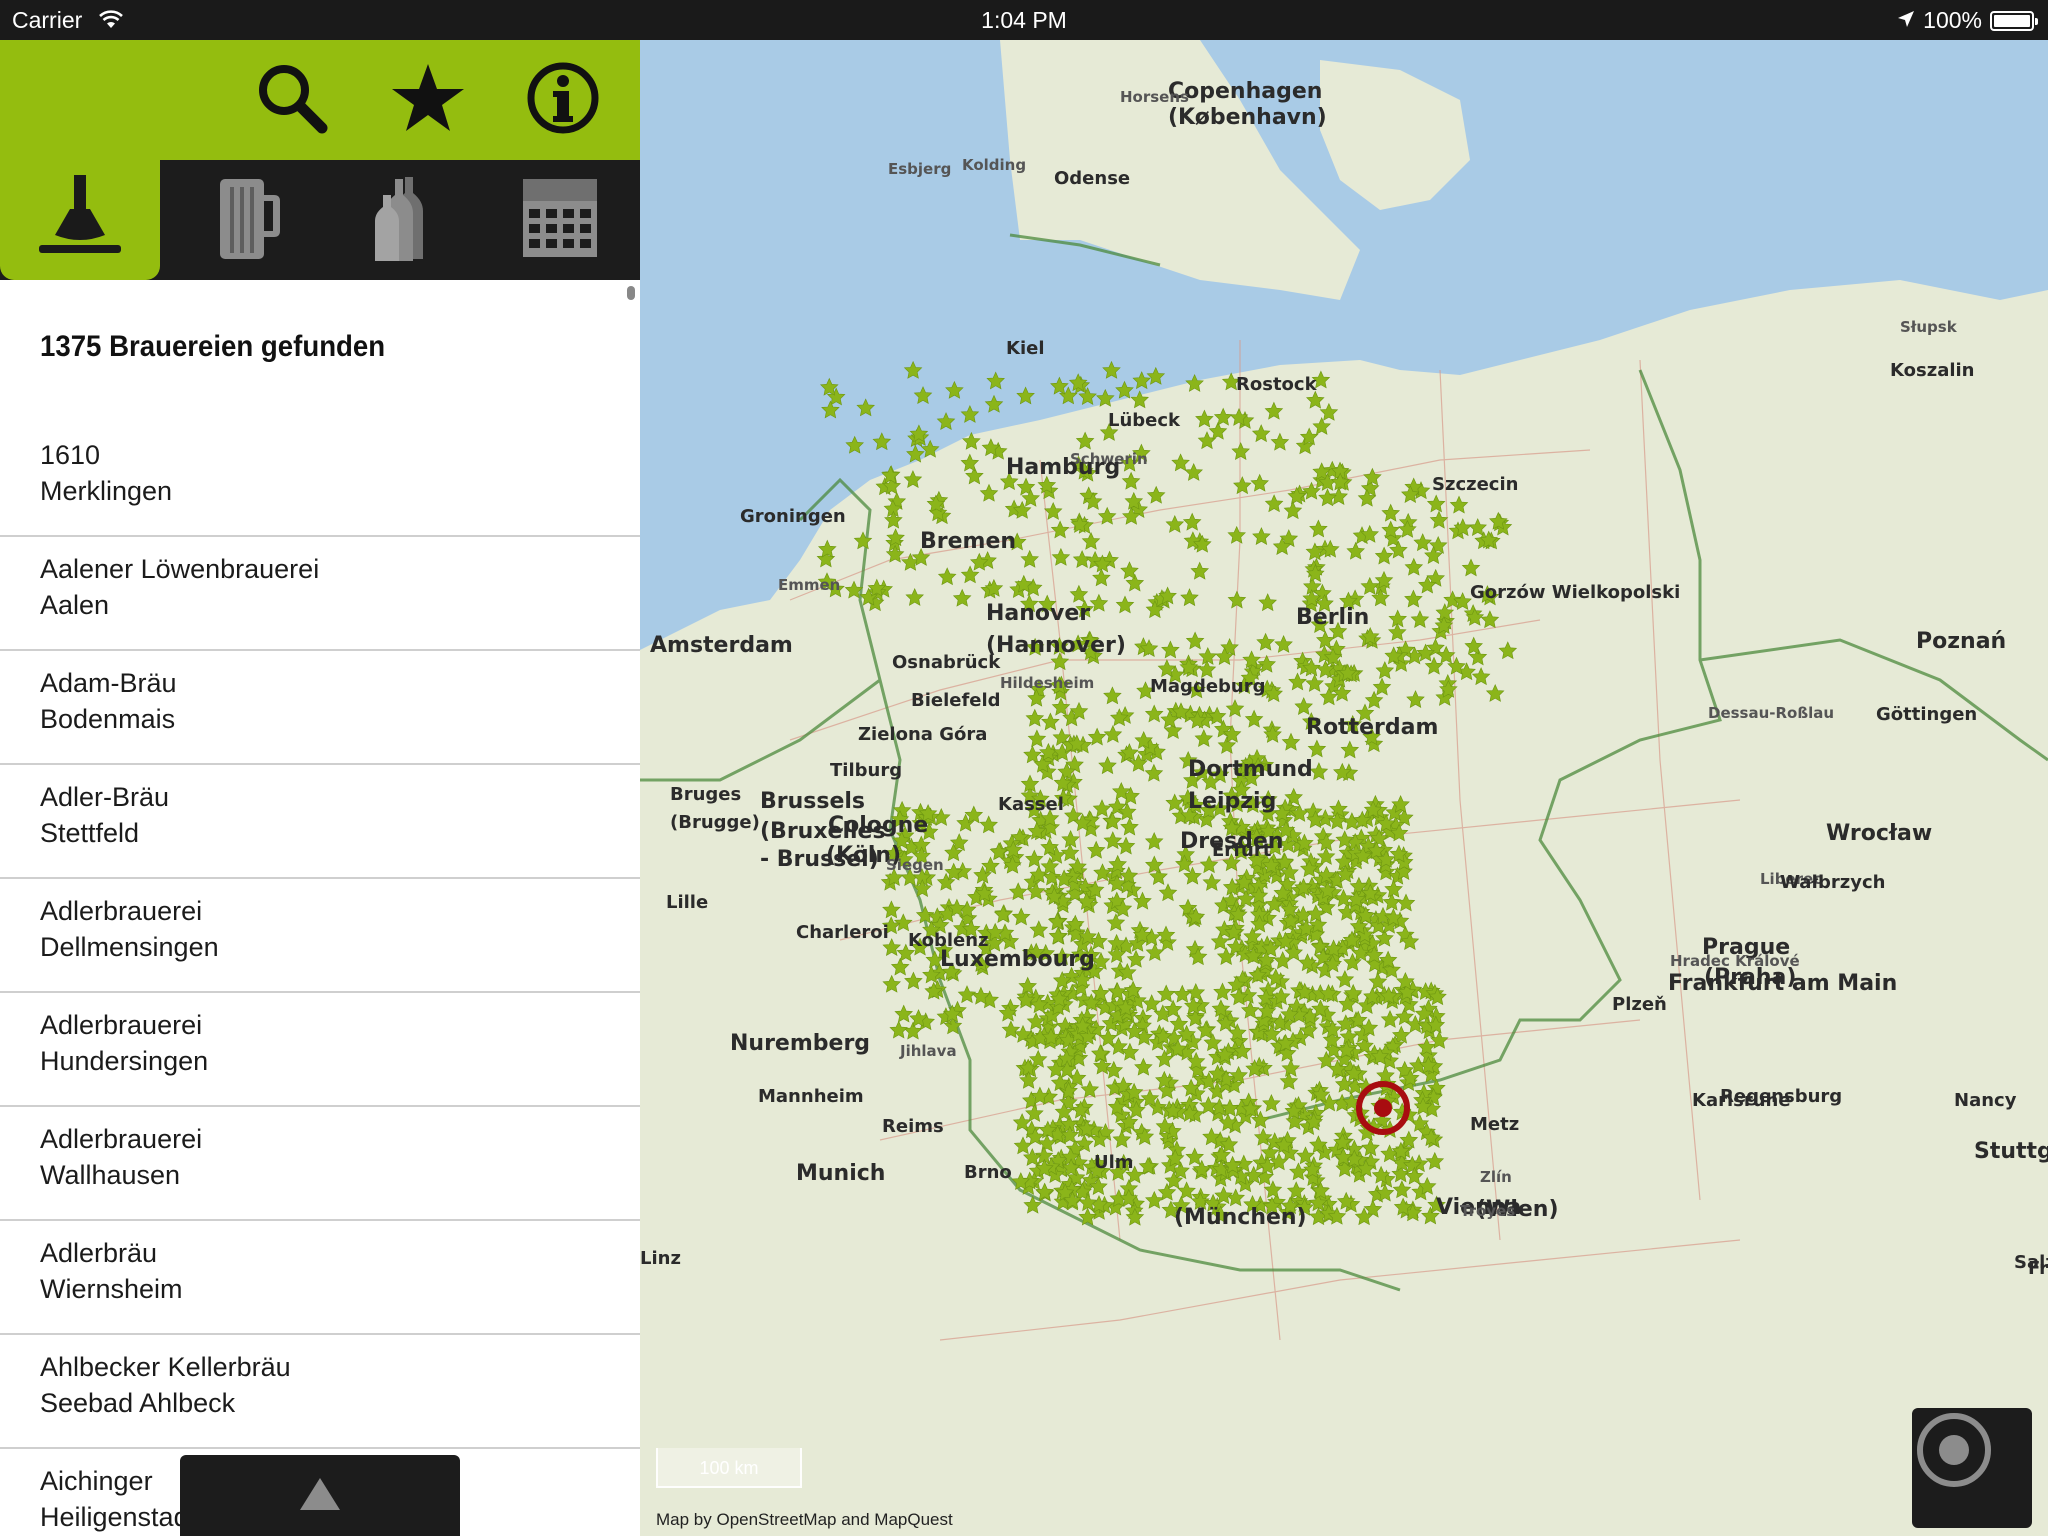  What do you see at coordinates (1047, 683) in the screenshot?
I see `city-label: Hildesheim` at bounding box center [1047, 683].